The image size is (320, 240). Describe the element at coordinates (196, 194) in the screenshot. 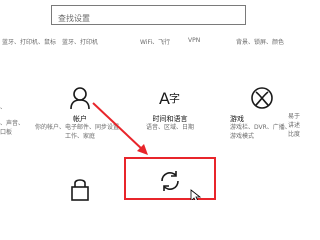

I see `mouse-cursor-icon` at that location.